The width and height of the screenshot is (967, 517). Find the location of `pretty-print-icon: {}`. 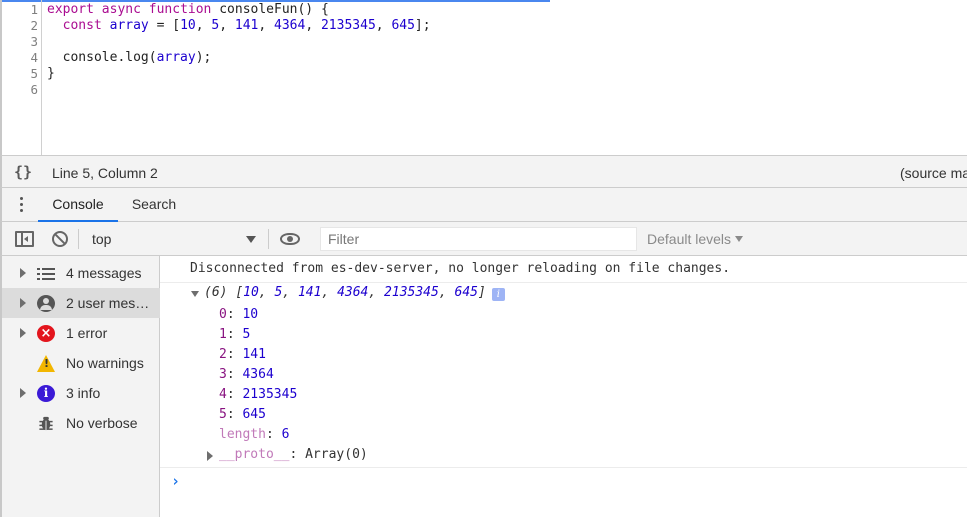

pretty-print-icon: {} is located at coordinates (23, 172).